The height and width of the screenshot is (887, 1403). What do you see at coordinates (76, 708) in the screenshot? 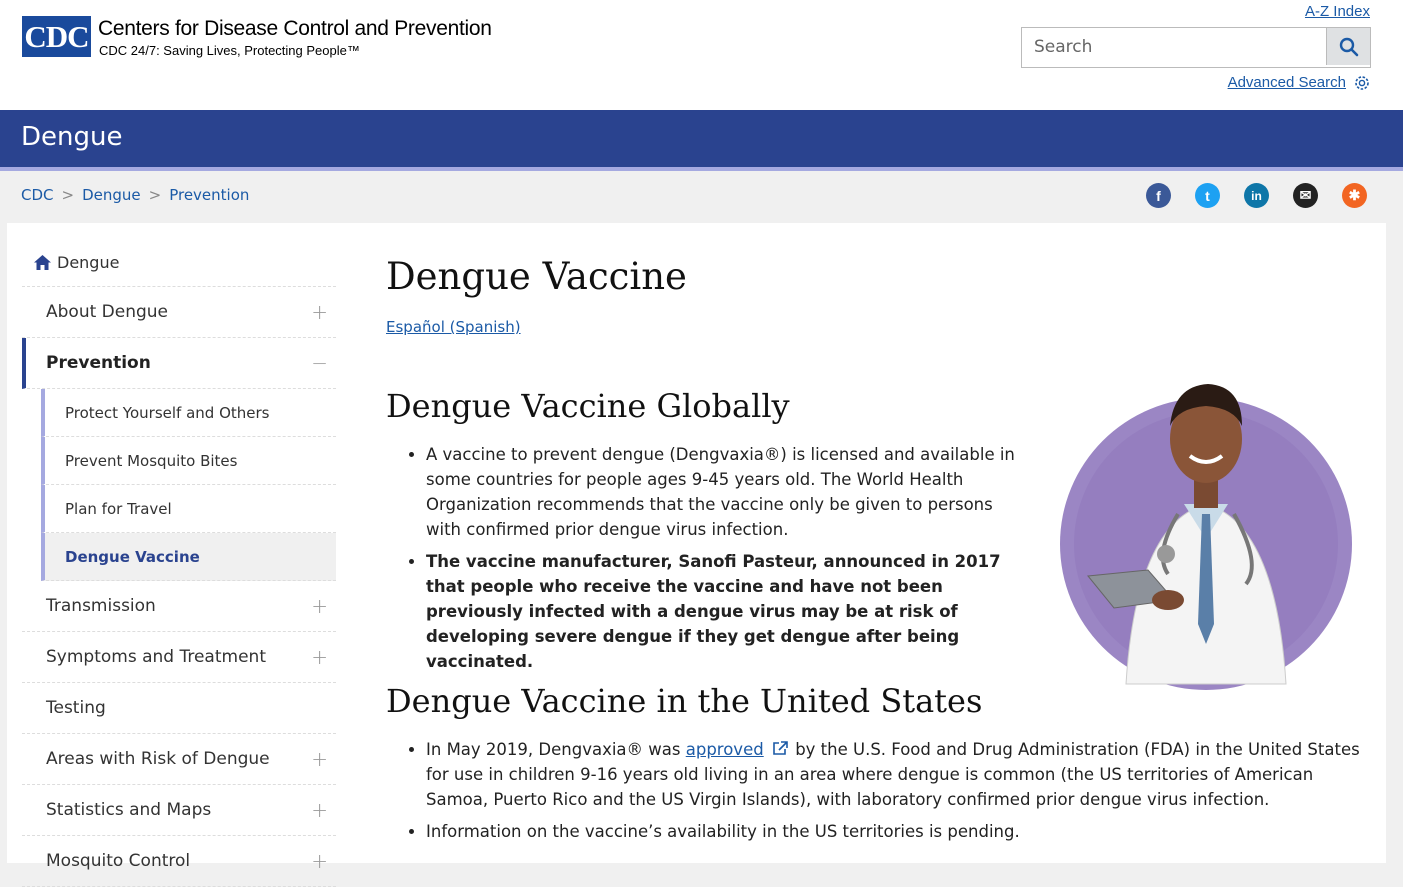
I see `sidebar-item-label: Testing` at bounding box center [76, 708].